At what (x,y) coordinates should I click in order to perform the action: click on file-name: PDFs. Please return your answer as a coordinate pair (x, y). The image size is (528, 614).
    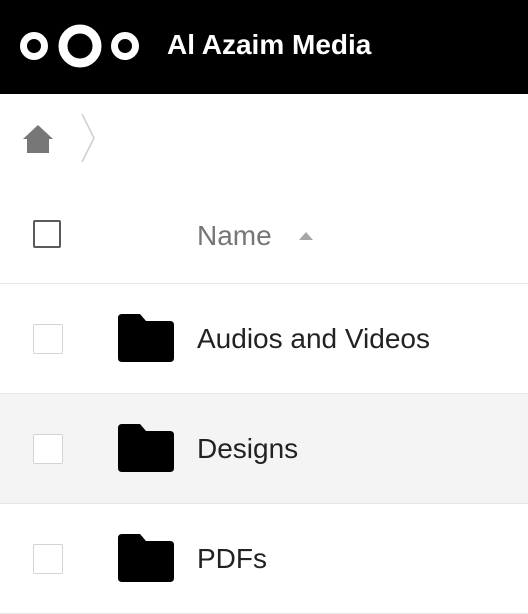
    Looking at the image, I should click on (232, 559).